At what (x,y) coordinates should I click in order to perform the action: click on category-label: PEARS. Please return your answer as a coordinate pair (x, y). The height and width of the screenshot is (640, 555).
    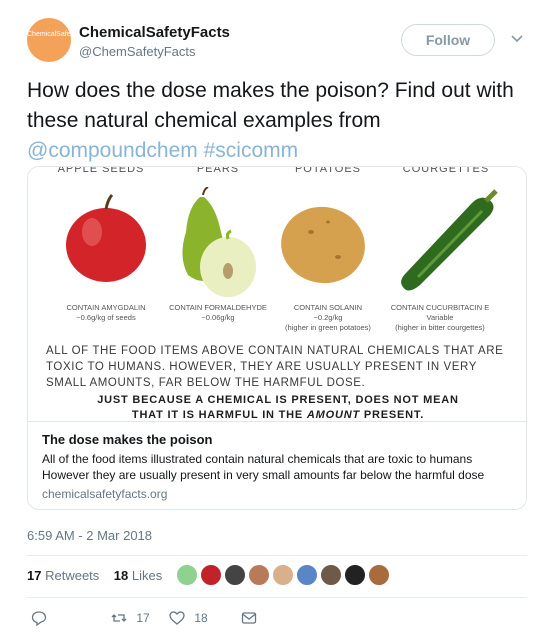
    Looking at the image, I should click on (218, 170).